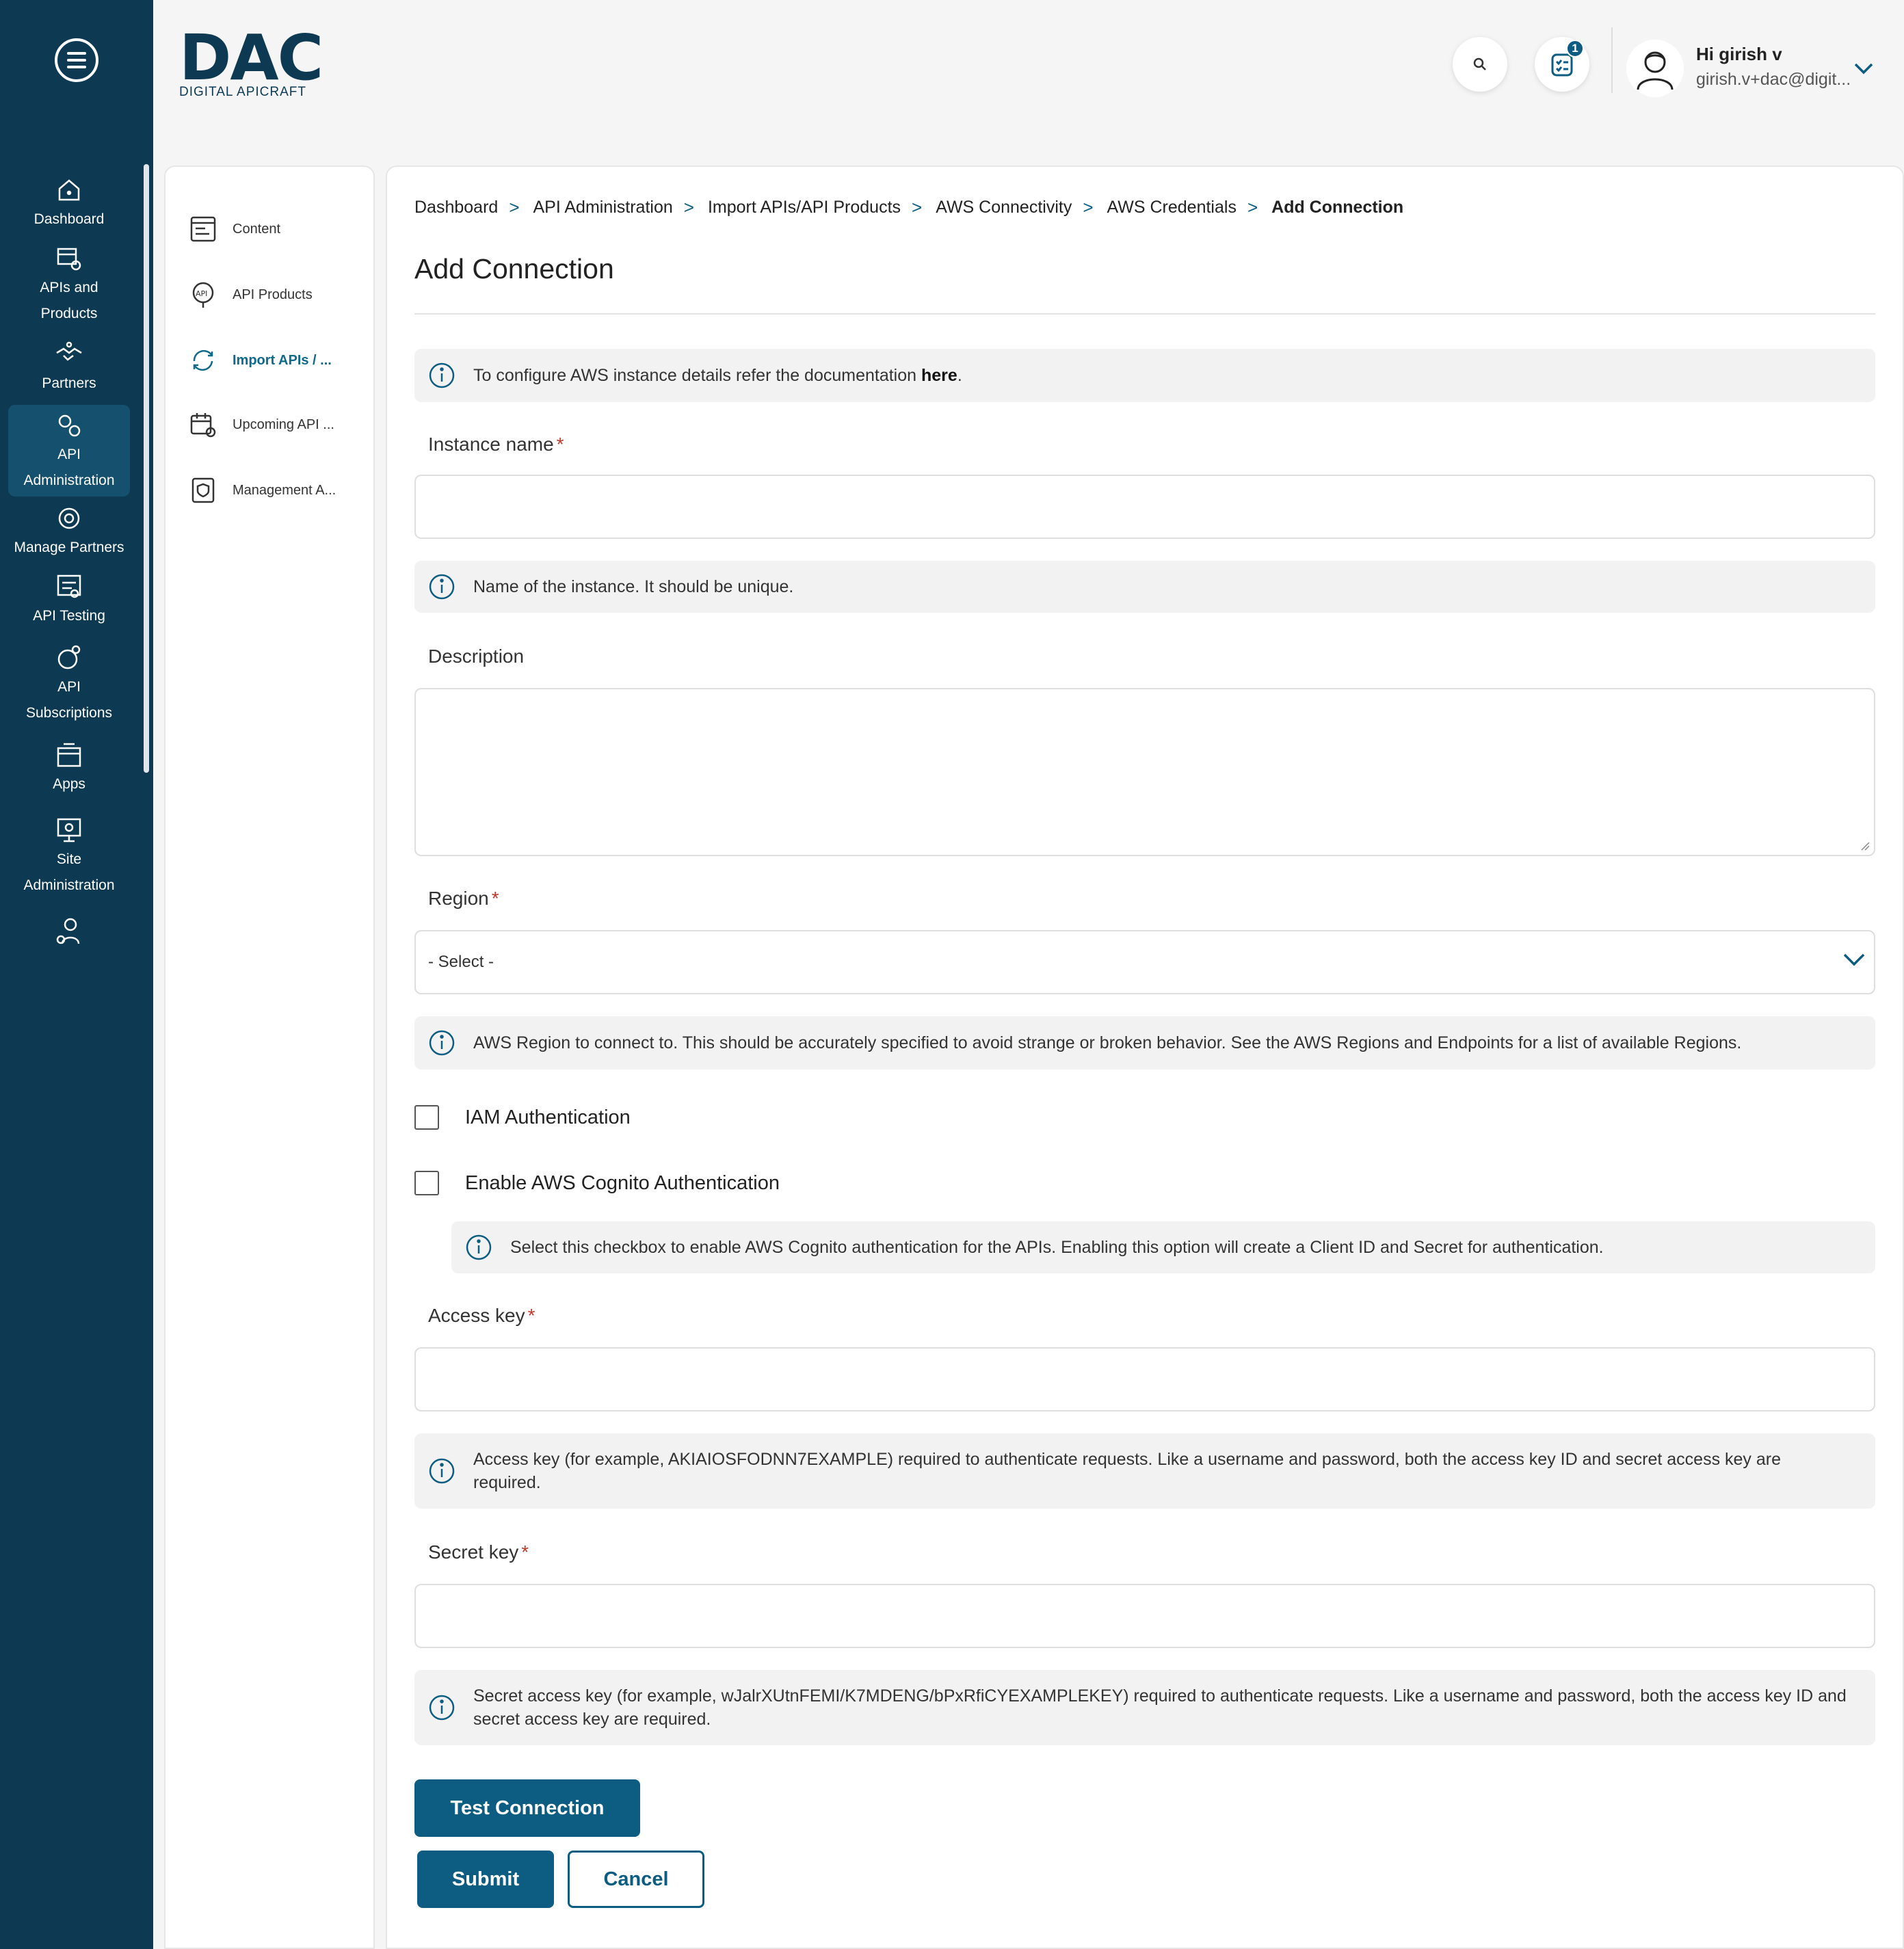 The width and height of the screenshot is (1904, 1949). I want to click on dac-logo: DAC DIGITAL APICRAFT, so click(254, 60).